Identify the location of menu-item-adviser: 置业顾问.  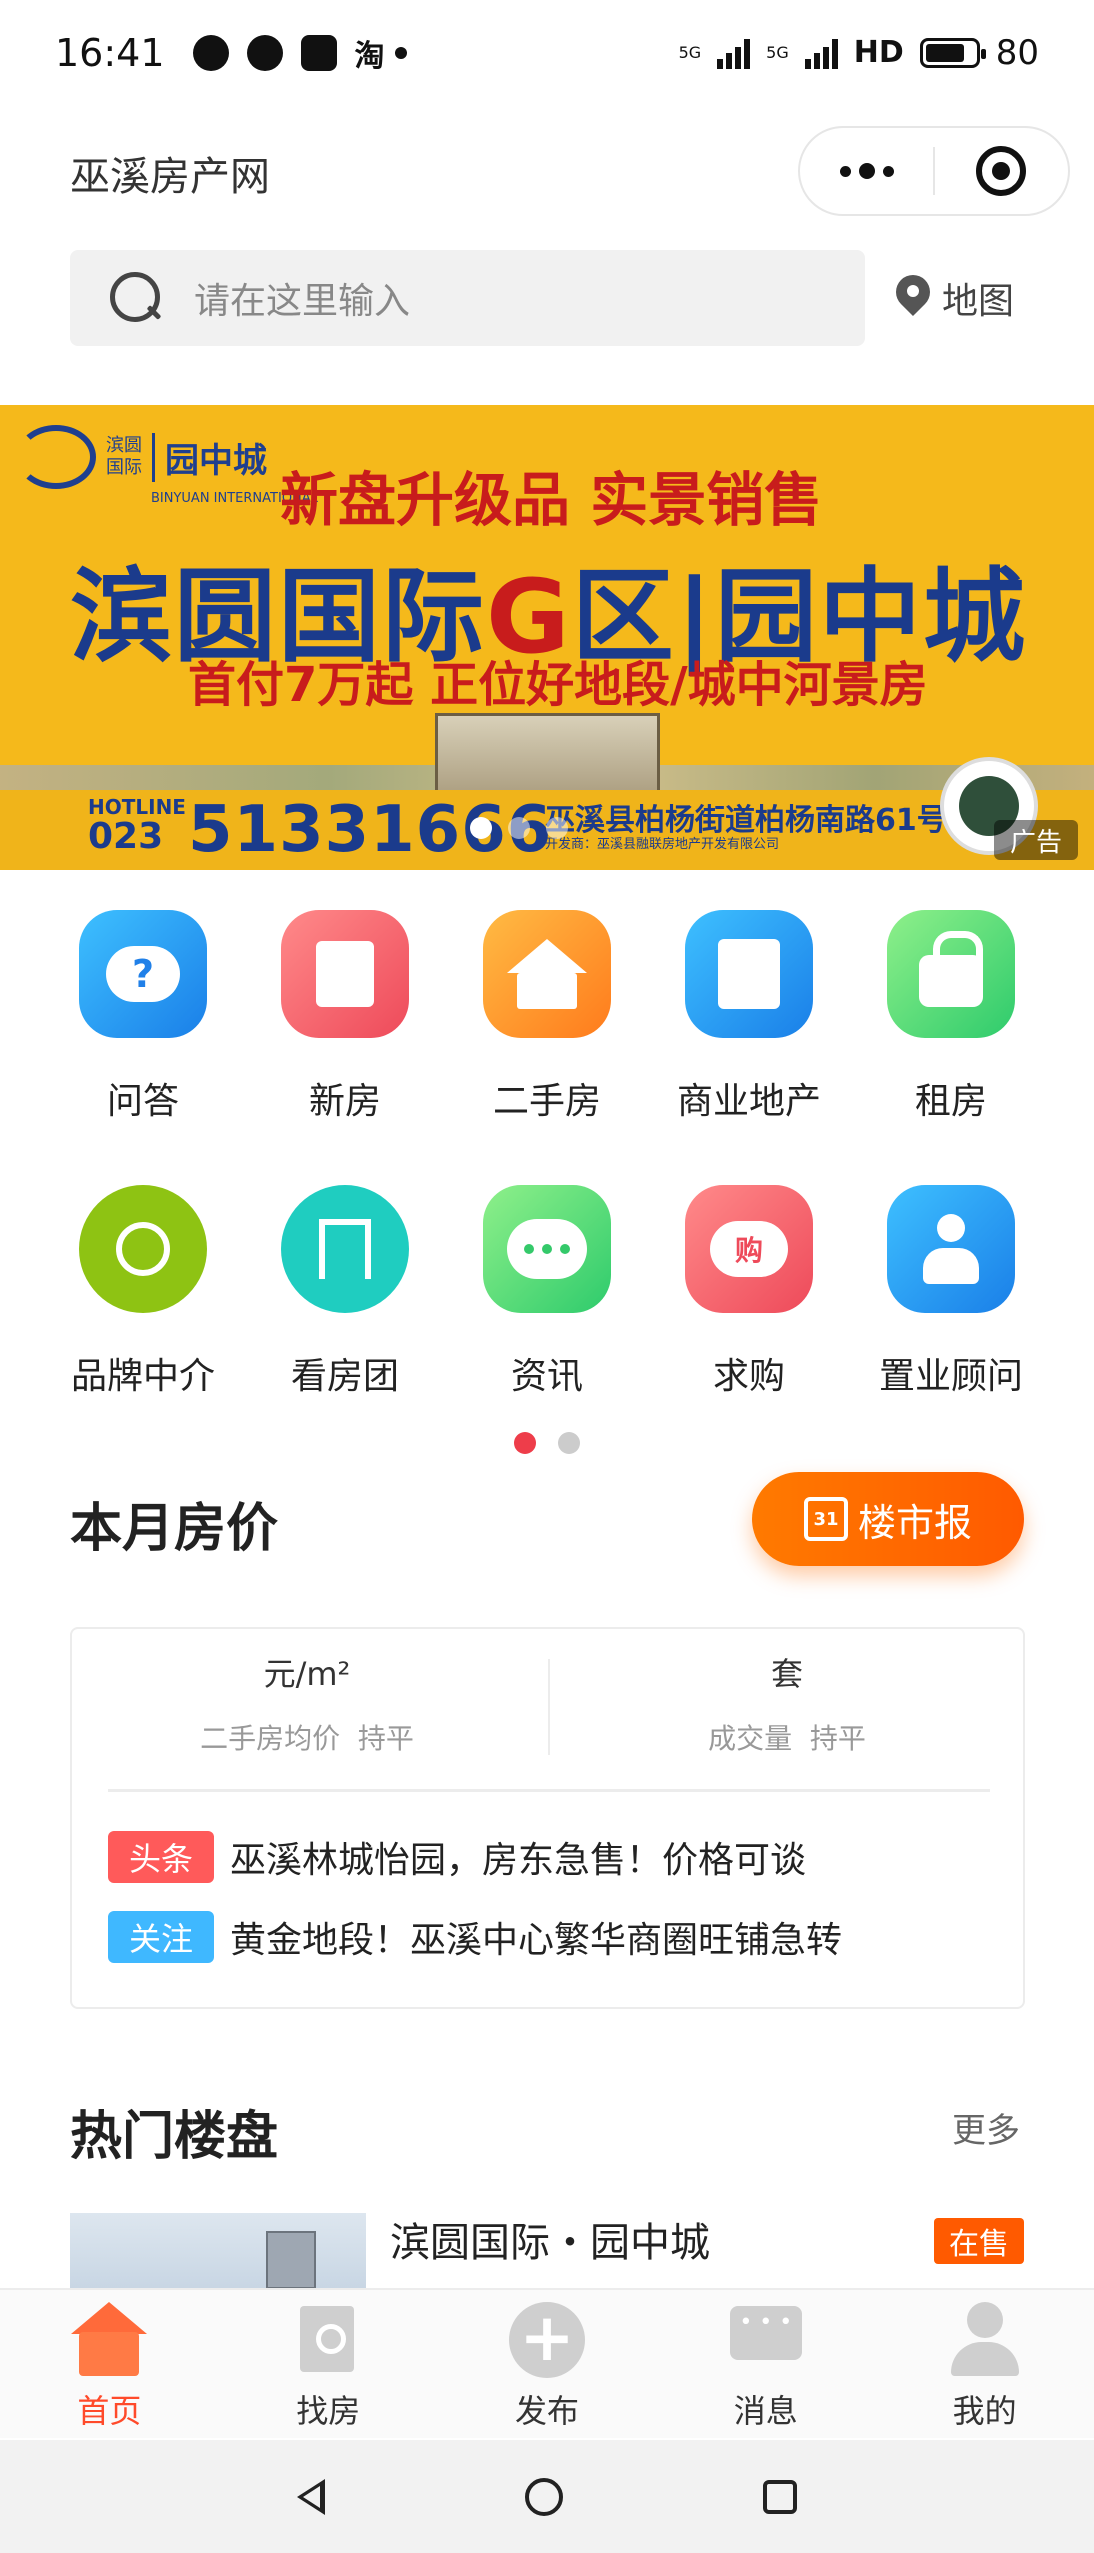
(951, 1322).